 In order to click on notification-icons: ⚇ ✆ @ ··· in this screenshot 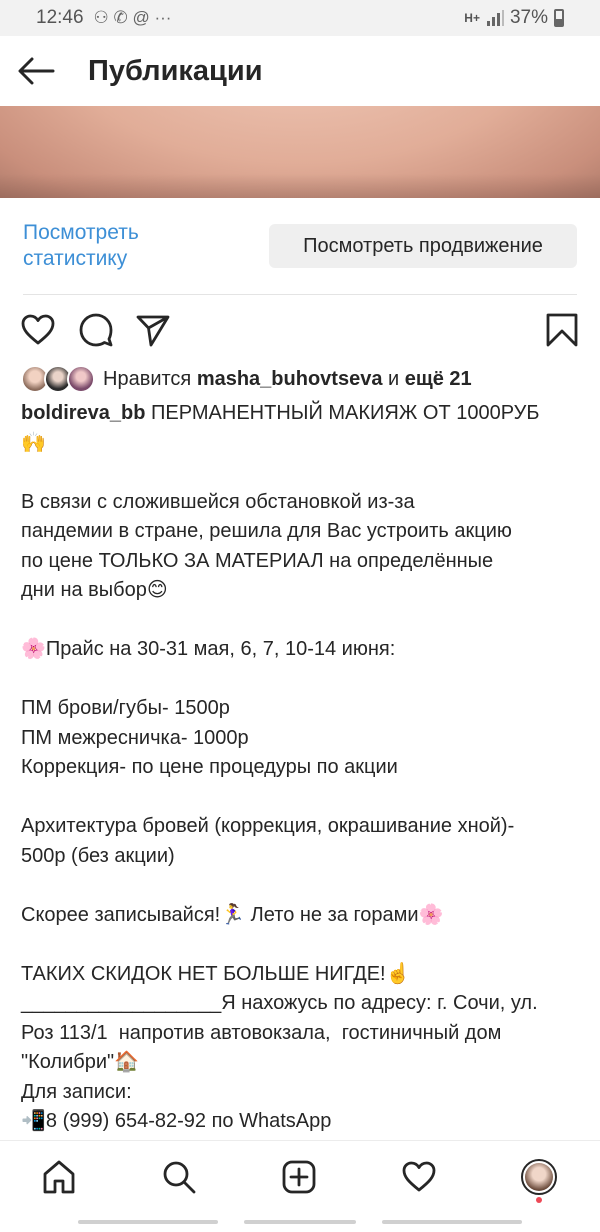, I will do `click(132, 17)`.